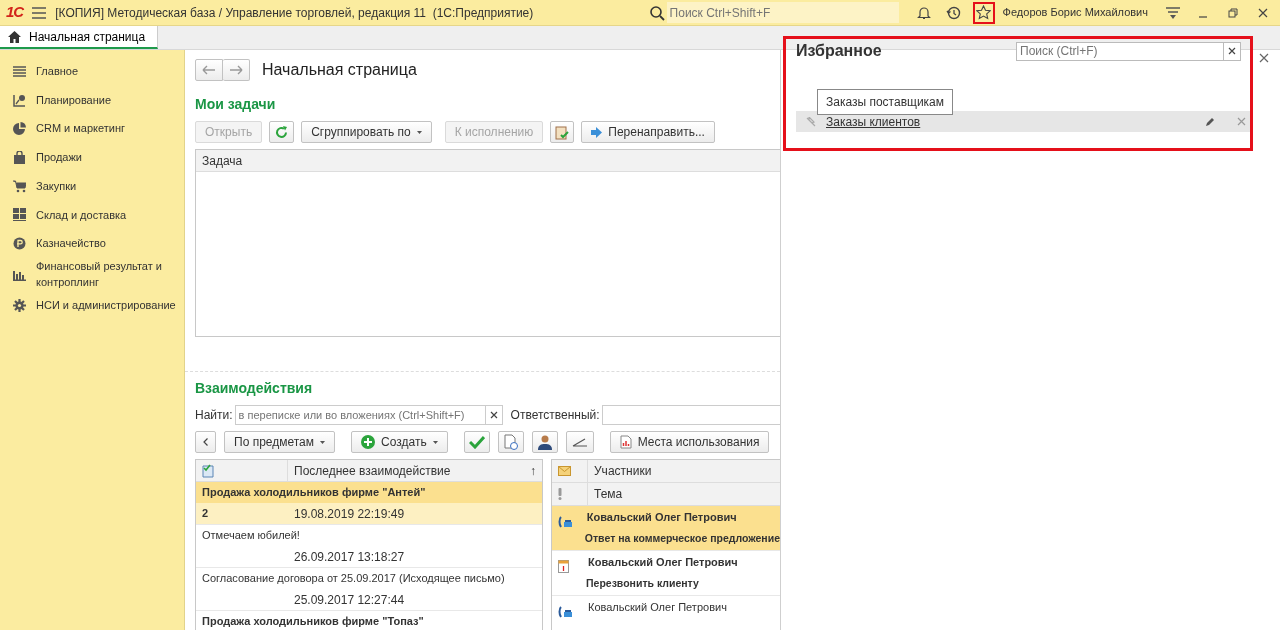 Image resolution: width=1280 pixels, height=630 pixels. I want to click on app-logo: 1С, so click(15, 12).